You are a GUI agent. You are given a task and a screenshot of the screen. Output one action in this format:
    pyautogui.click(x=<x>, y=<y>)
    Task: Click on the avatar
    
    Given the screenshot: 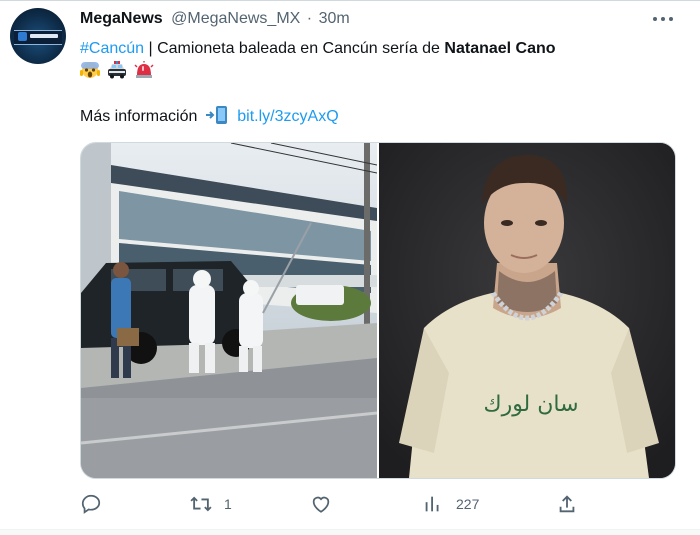 What is the action you would take?
    pyautogui.click(x=38, y=36)
    